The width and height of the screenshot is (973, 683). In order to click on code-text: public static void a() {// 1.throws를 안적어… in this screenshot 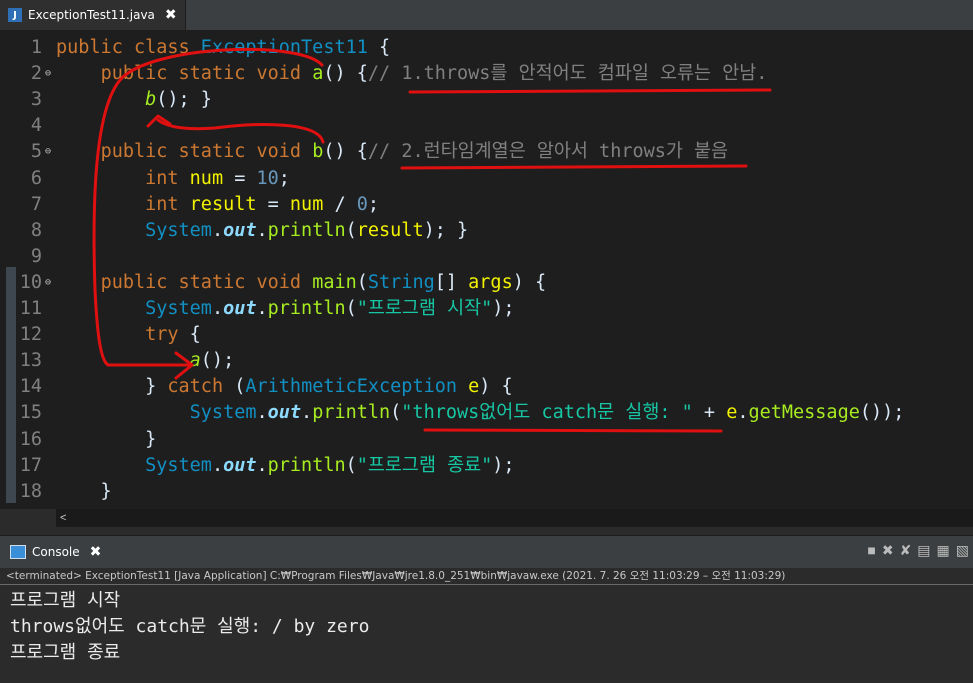, I will do `click(412, 74)`.